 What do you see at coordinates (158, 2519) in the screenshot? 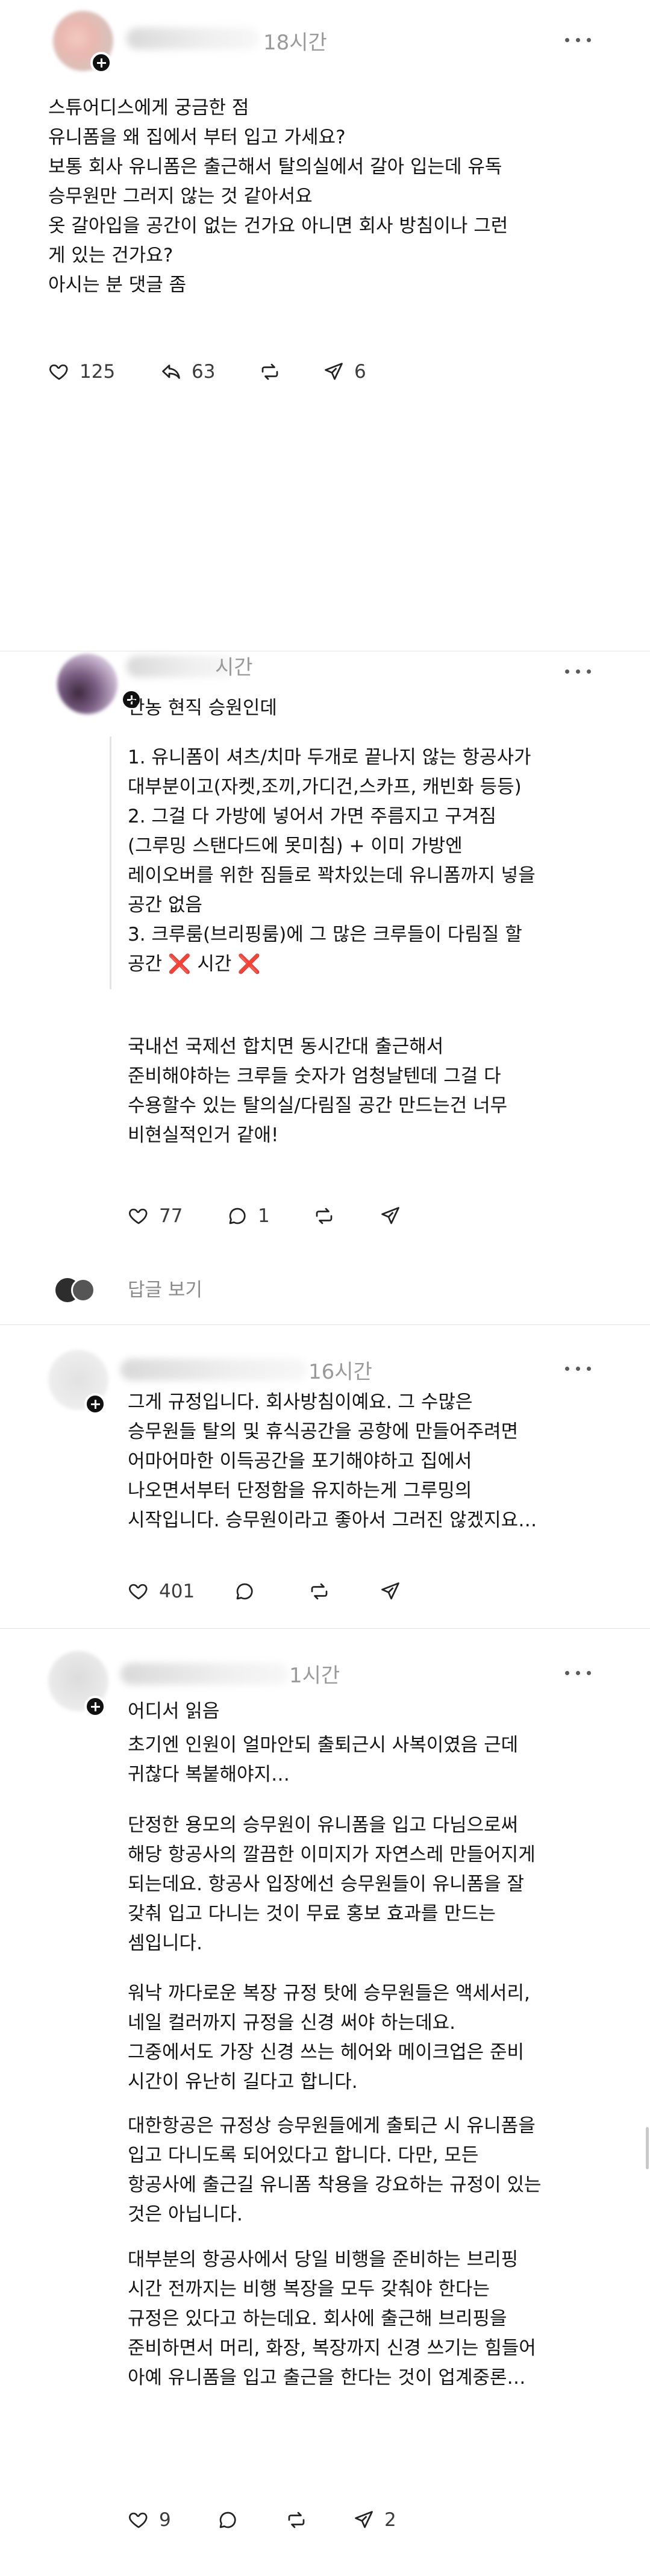
I see `like-button: 9` at bounding box center [158, 2519].